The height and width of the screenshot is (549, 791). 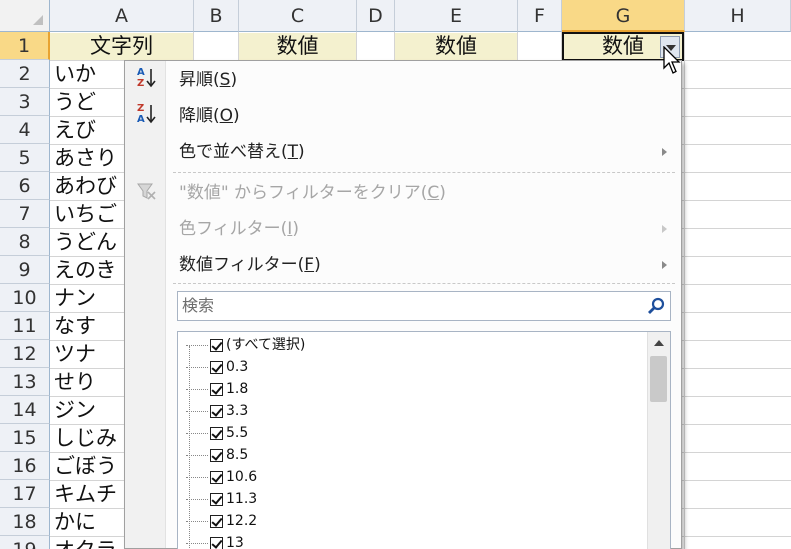 I want to click on filter-list-item: 13, so click(x=215, y=540).